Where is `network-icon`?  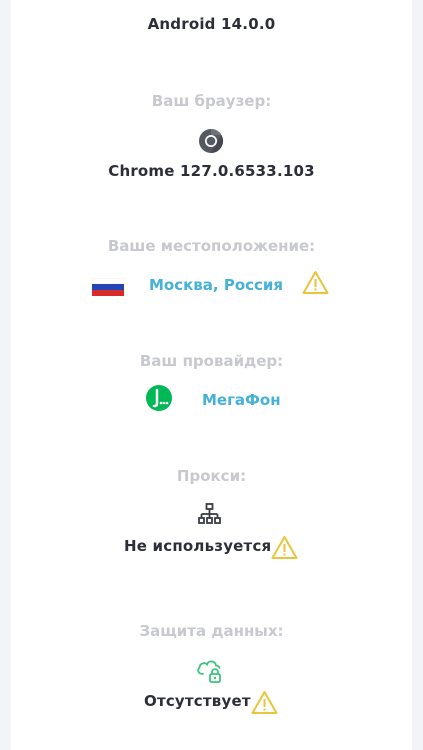 network-icon is located at coordinates (209, 514).